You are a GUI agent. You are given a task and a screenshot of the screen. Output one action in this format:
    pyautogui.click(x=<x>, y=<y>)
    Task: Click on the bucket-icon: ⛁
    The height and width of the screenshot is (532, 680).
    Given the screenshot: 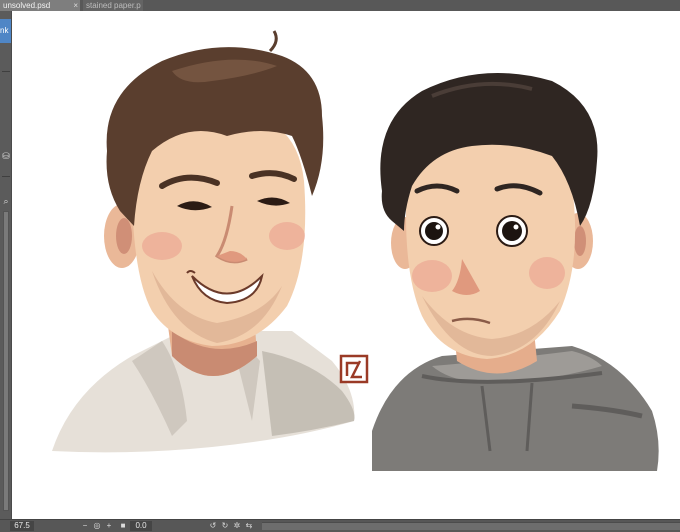 What is the action you would take?
    pyautogui.click(x=6, y=156)
    